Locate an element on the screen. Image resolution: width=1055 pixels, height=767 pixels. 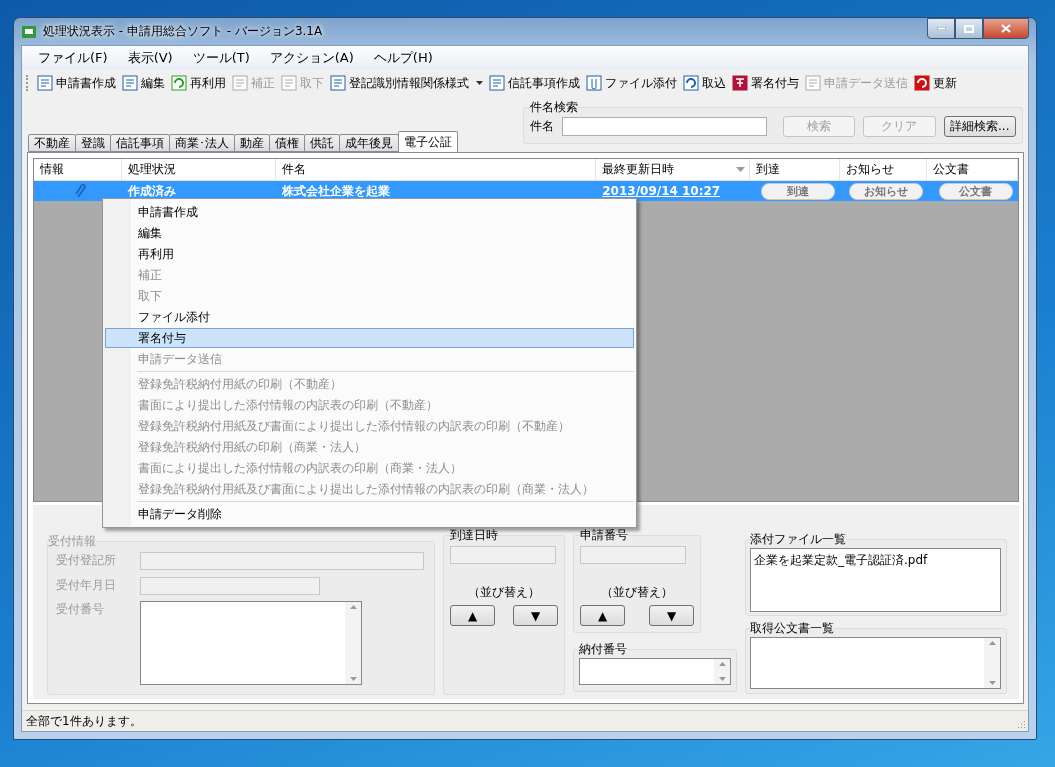
field-label: 件名 is located at coordinates (542, 126).